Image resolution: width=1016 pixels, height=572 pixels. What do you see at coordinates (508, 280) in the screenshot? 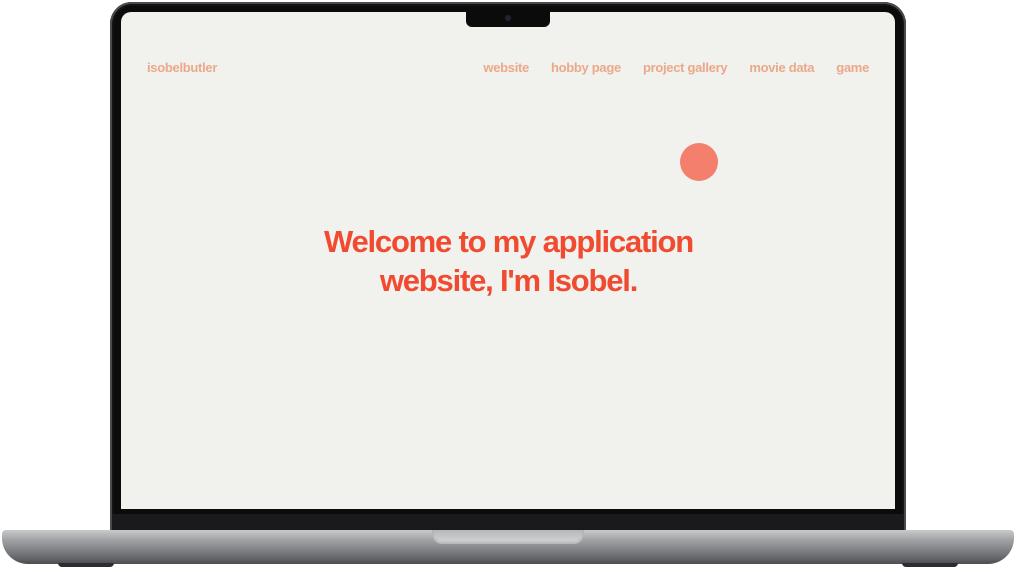
I see `hero-heading-line-2: website, I'm Isobel.` at bounding box center [508, 280].